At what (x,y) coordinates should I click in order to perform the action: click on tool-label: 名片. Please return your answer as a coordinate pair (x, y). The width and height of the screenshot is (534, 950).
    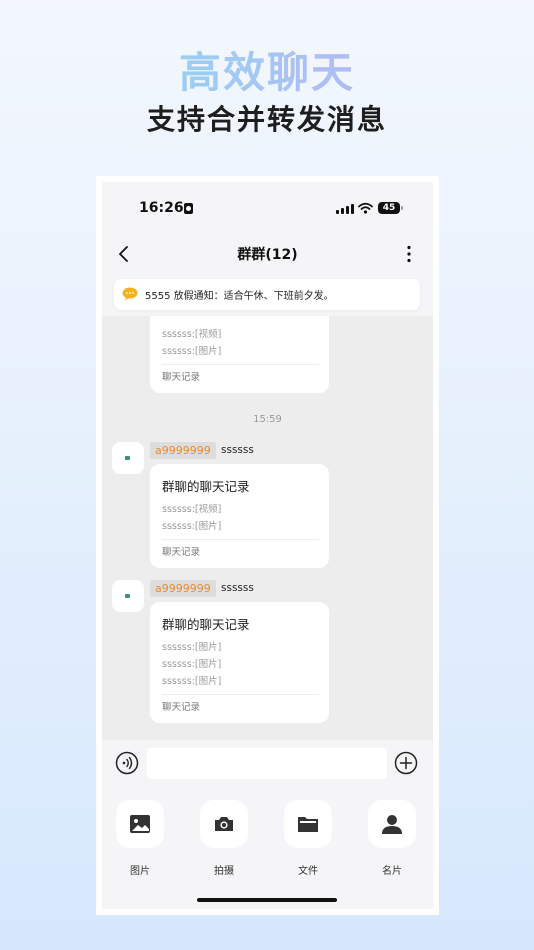
    Looking at the image, I should click on (392, 871).